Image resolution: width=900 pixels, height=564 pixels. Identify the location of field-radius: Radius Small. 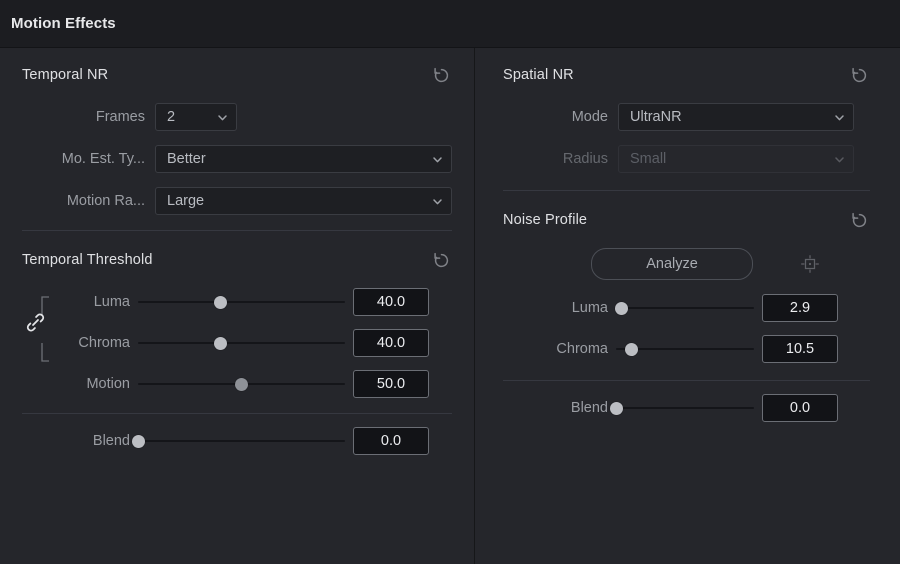
(686, 159).